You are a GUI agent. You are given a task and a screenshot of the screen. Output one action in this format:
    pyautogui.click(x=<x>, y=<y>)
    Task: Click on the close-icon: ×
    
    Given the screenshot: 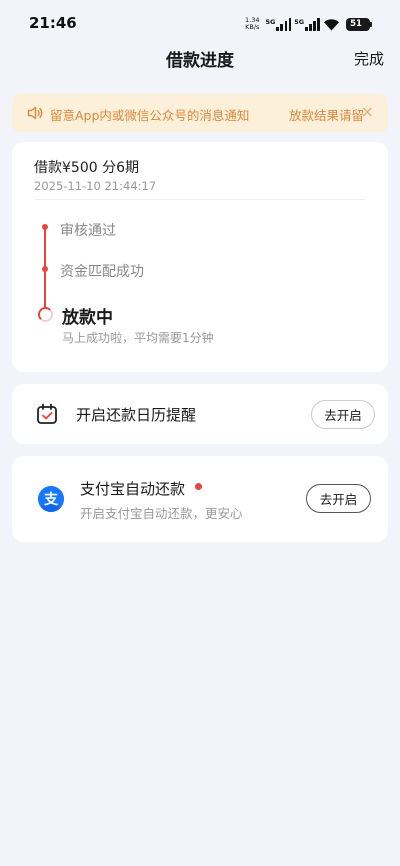 What is the action you would take?
    pyautogui.click(x=367, y=112)
    